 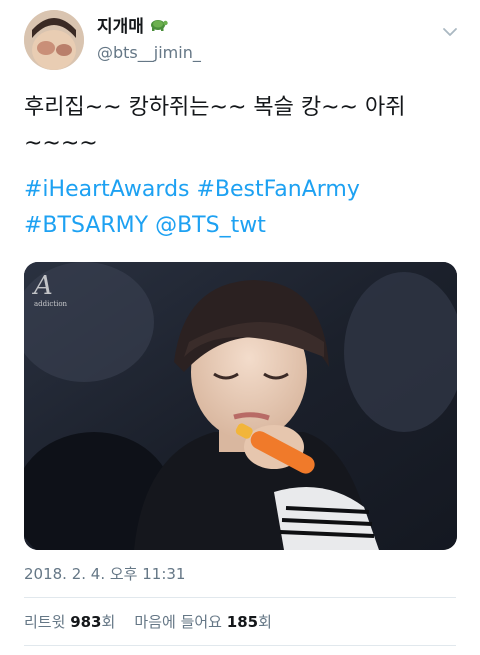 What do you see at coordinates (278, 189) in the screenshot?
I see `hashtag-link: #BestFanArmy` at bounding box center [278, 189].